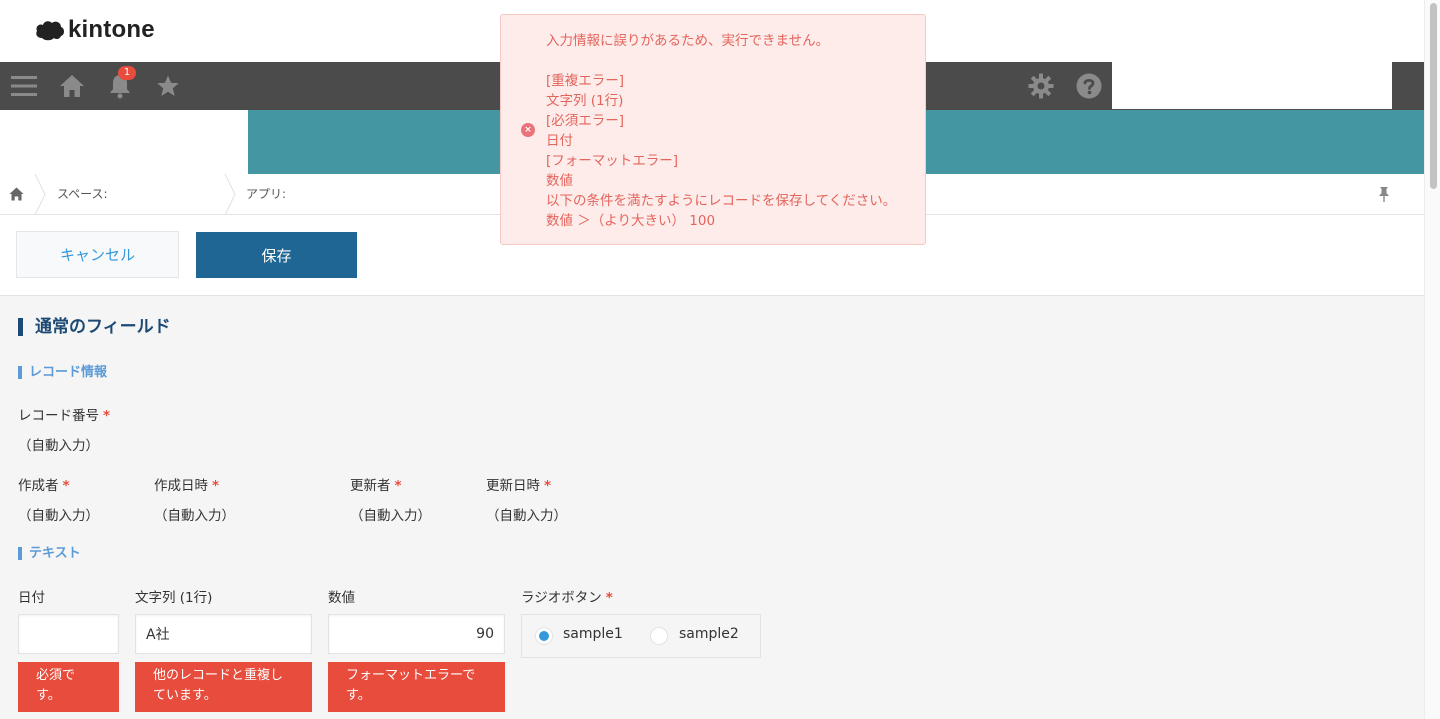 The height and width of the screenshot is (719, 1440). What do you see at coordinates (526, 516) in the screenshot?
I see `updated-at-value: （自動入力）` at bounding box center [526, 516].